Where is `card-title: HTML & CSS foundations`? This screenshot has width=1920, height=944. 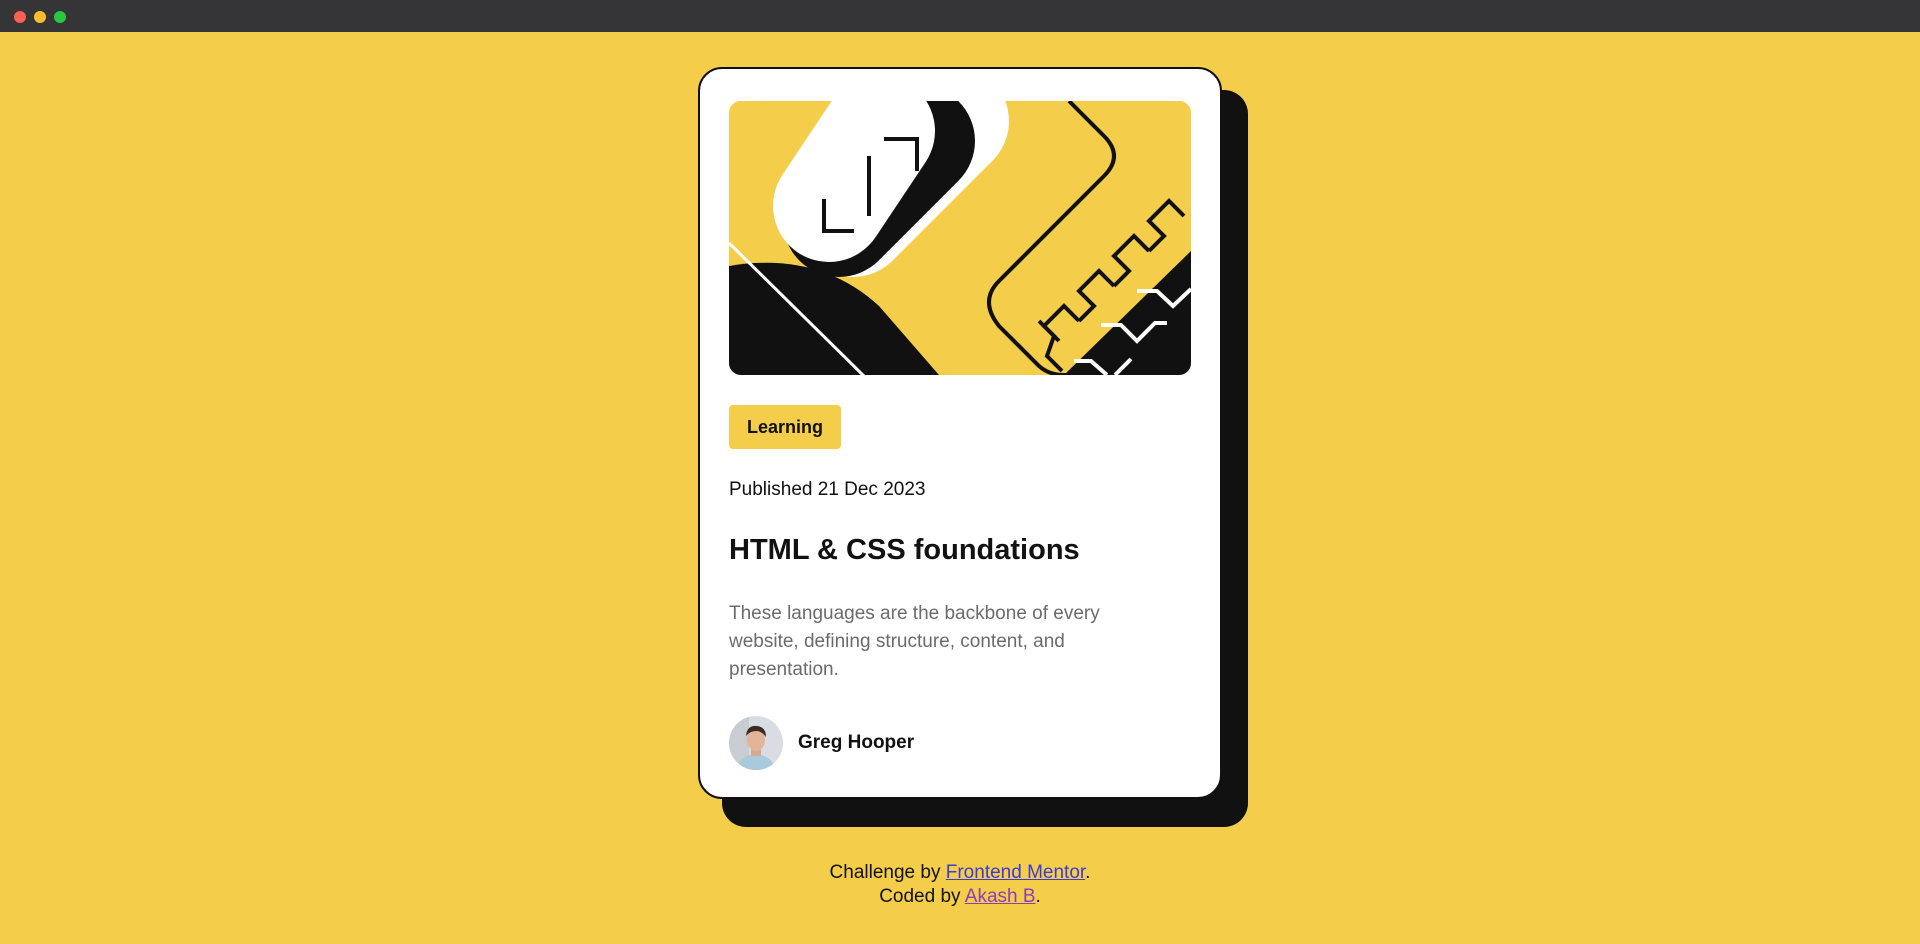 card-title: HTML & CSS foundations is located at coordinates (904, 550).